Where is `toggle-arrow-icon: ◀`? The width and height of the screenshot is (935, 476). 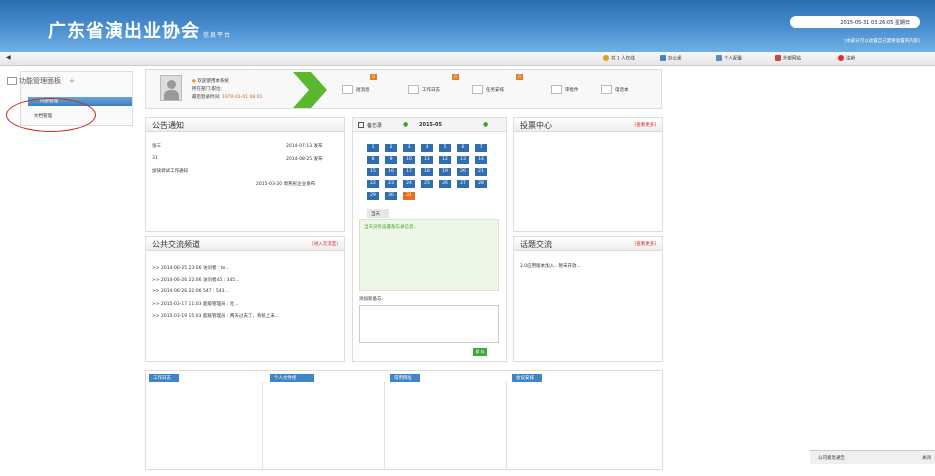
toggle-arrow-icon: ◀ is located at coordinates (8, 57).